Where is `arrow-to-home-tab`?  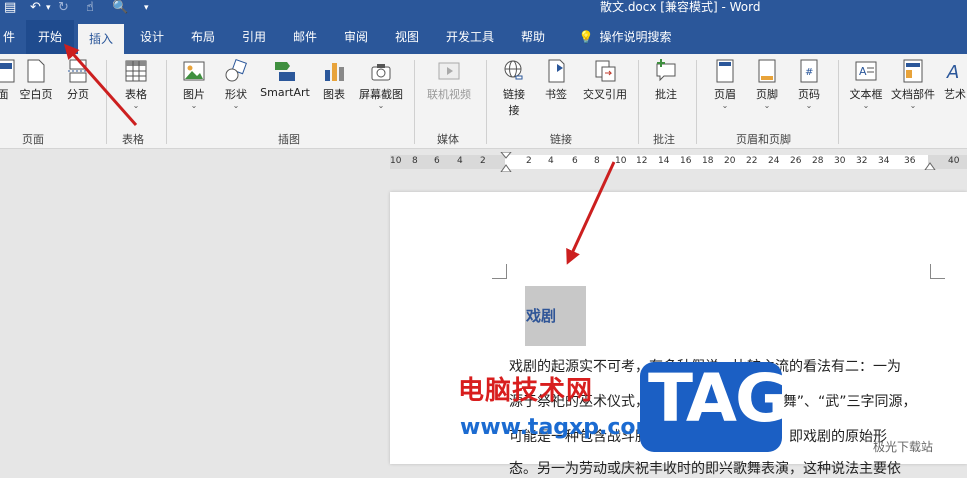
arrow-to-home-tab is located at coordinates (101, 84).